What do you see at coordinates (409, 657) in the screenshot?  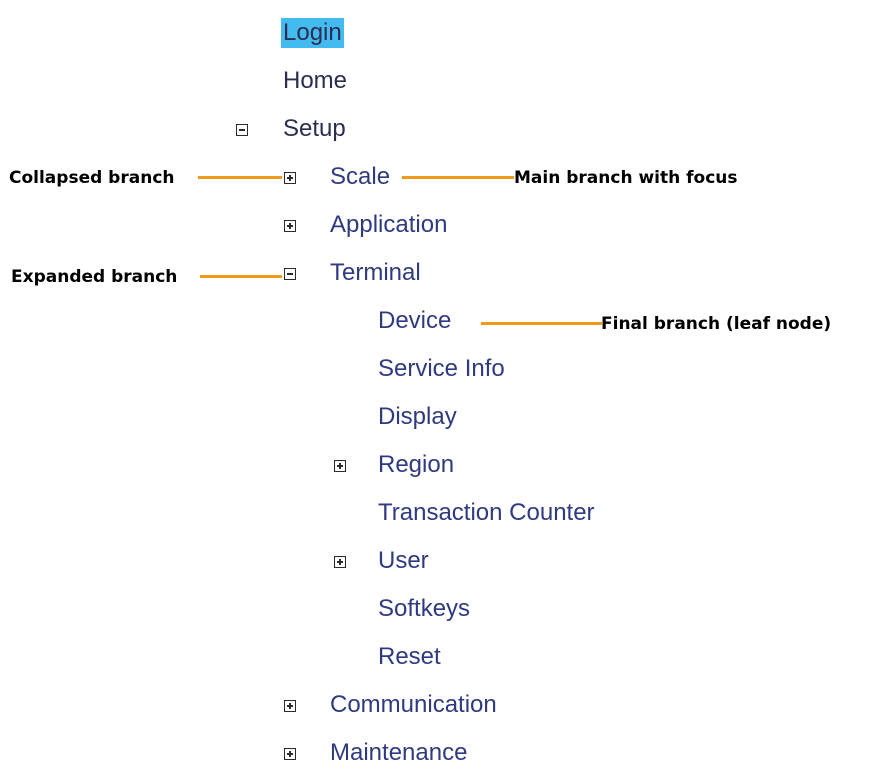 I see `tree-node-reset: Reset` at bounding box center [409, 657].